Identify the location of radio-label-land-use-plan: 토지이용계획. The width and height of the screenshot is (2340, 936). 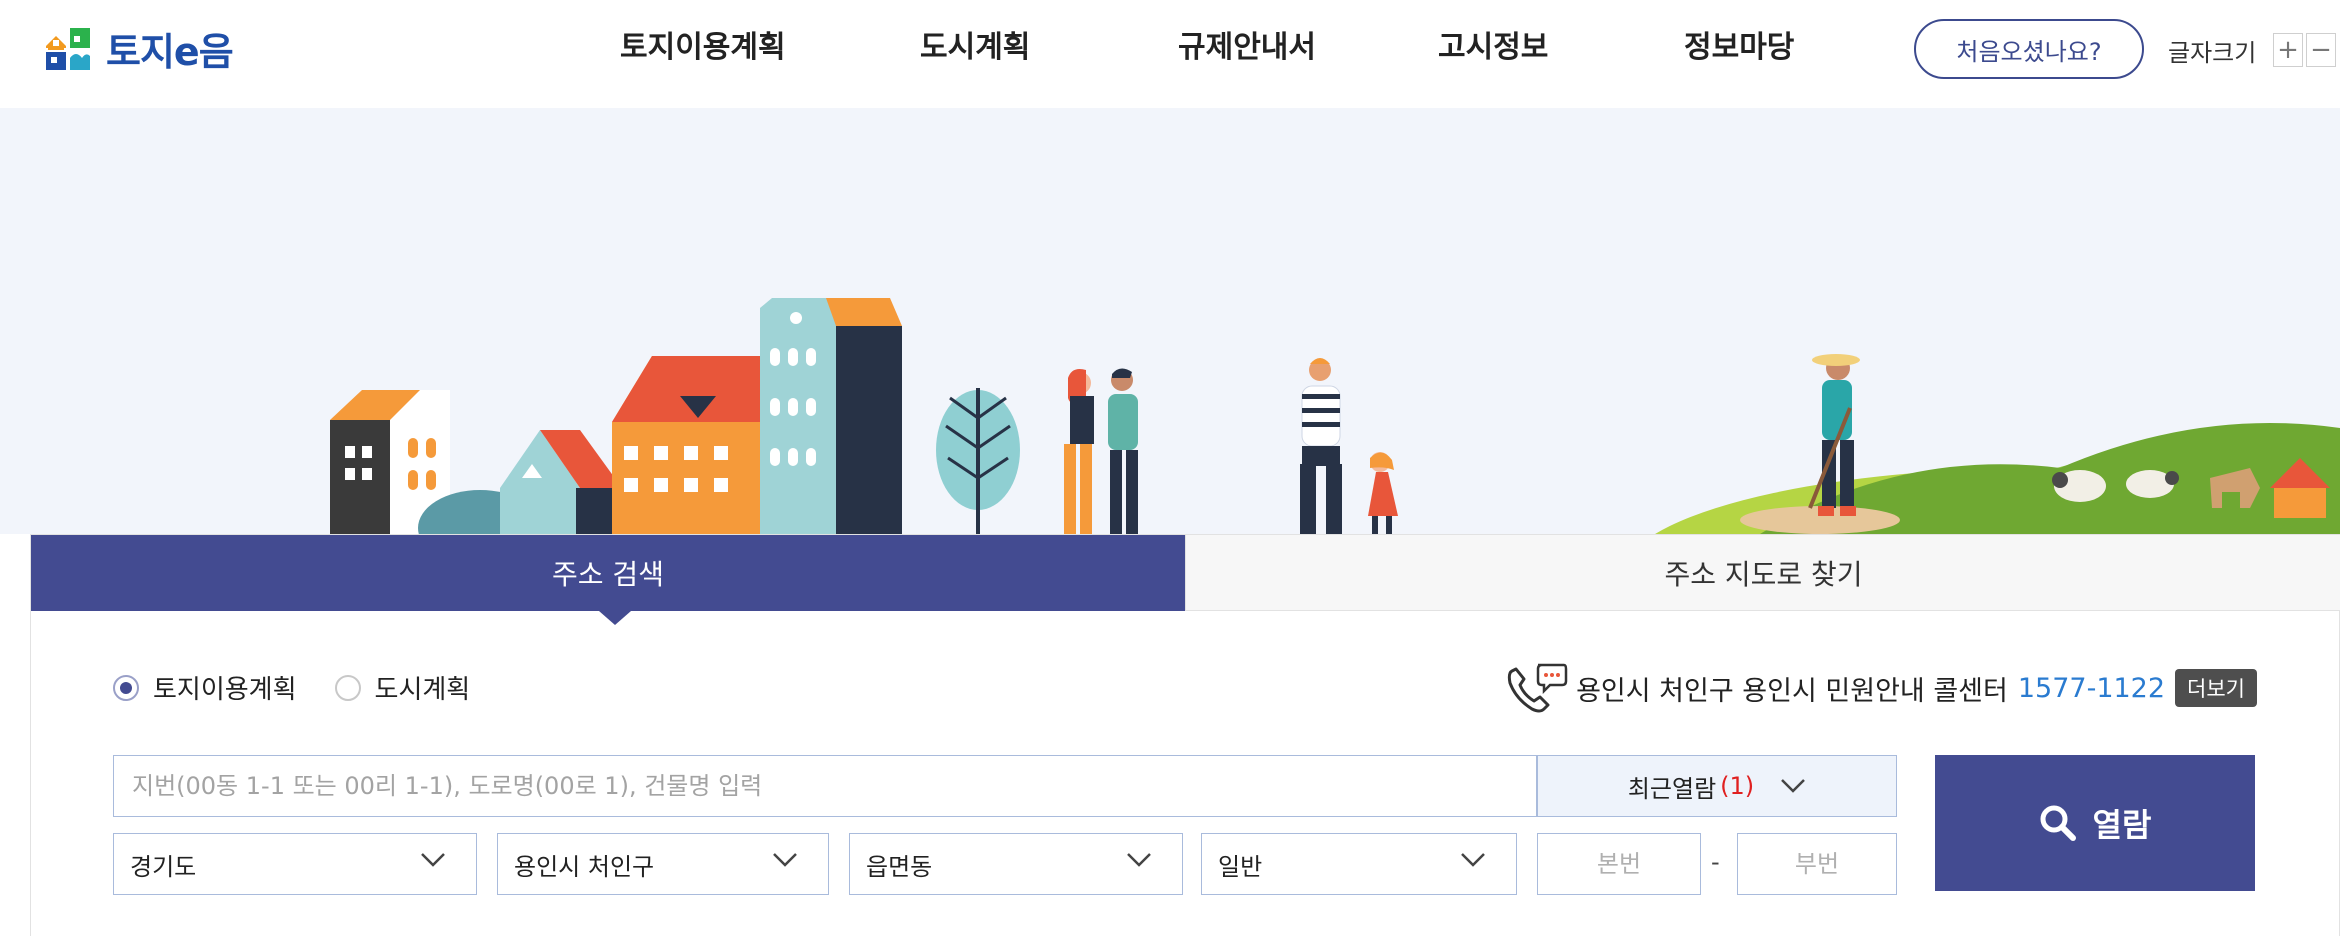
(225, 690).